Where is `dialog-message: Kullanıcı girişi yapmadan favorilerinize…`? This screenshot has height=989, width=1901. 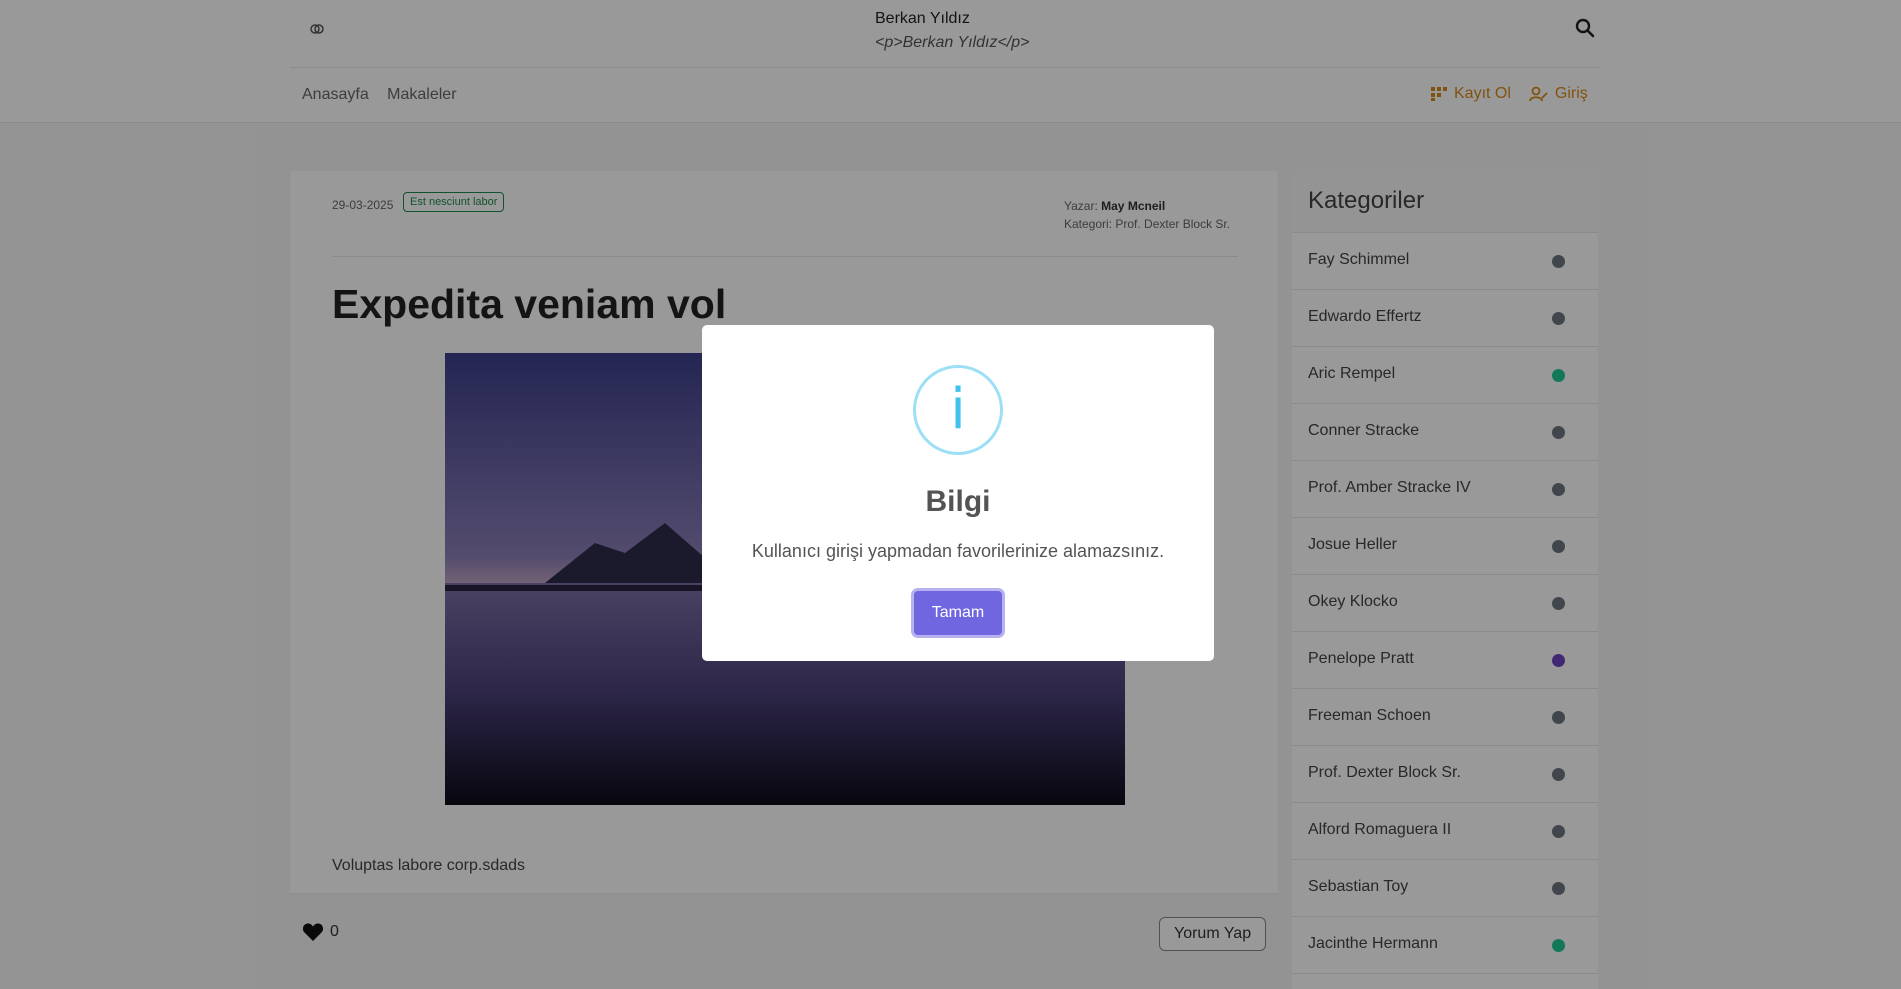 dialog-message: Kullanıcı girişi yapmadan favorilerinize… is located at coordinates (958, 551).